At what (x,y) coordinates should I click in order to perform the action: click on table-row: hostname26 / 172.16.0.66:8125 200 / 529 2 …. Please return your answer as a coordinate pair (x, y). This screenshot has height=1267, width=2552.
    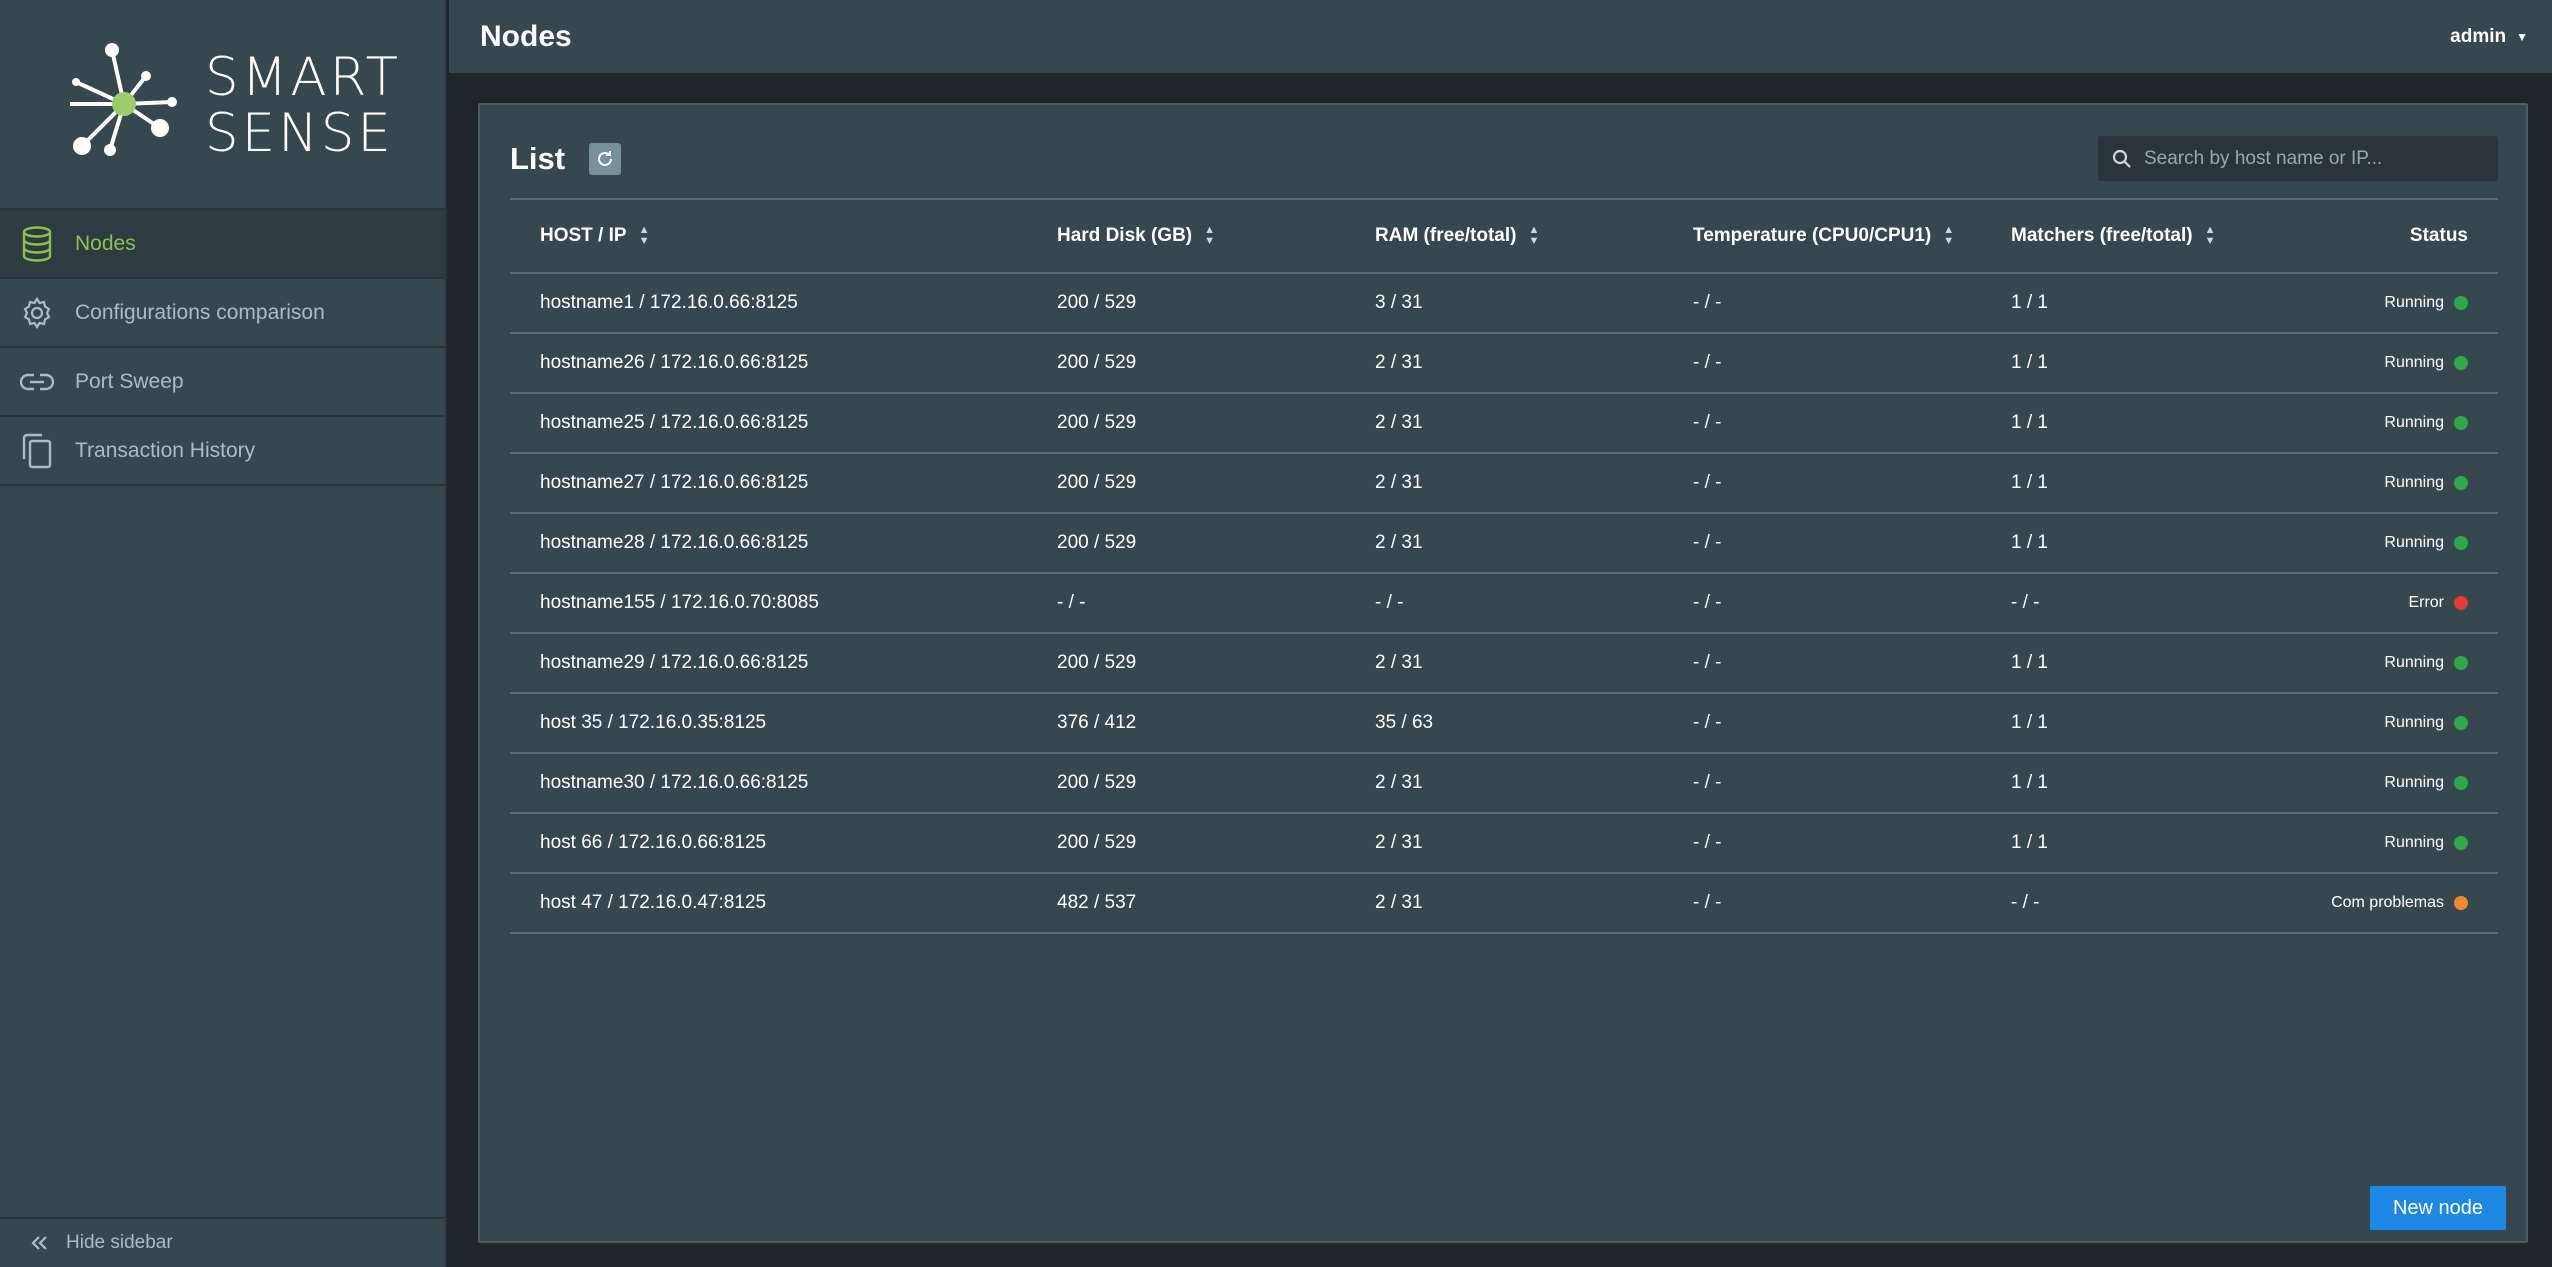
    Looking at the image, I should click on (1504, 364).